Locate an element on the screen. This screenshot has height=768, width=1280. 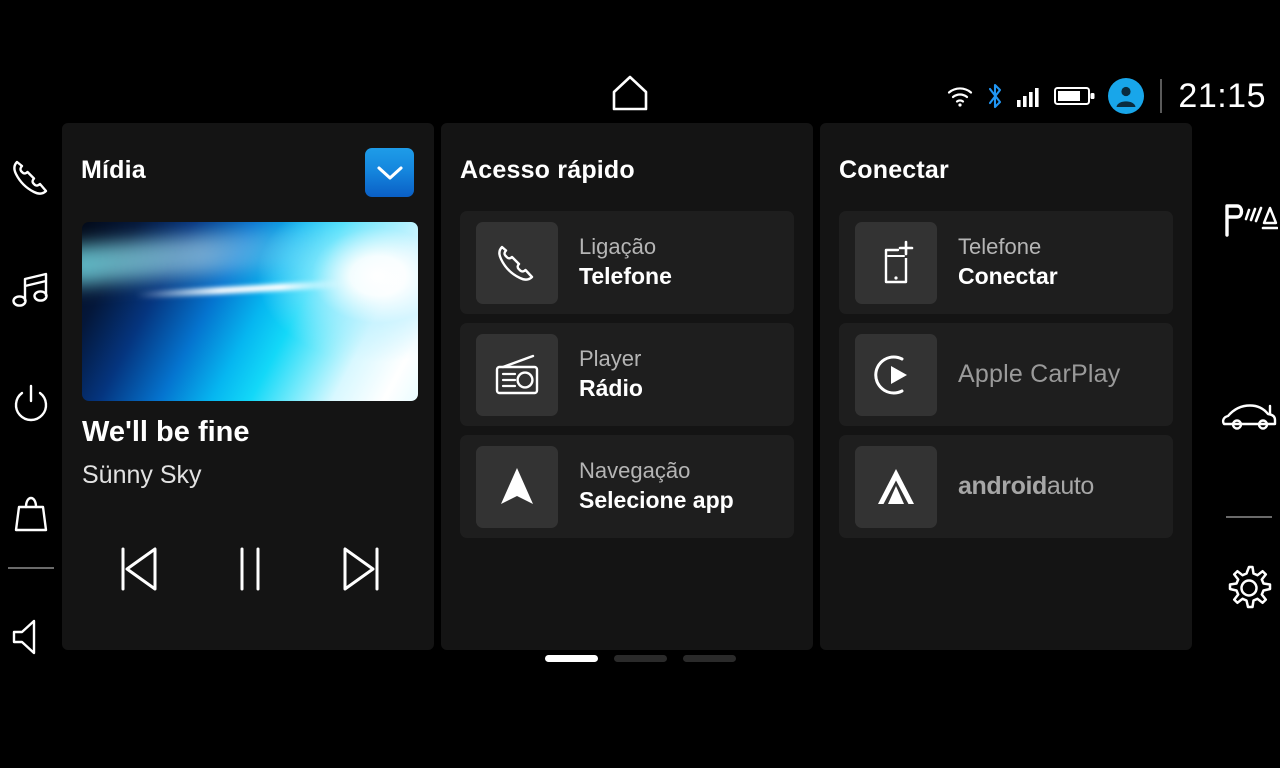
sidebar-item-vehicle is located at coordinates (1249, 418).